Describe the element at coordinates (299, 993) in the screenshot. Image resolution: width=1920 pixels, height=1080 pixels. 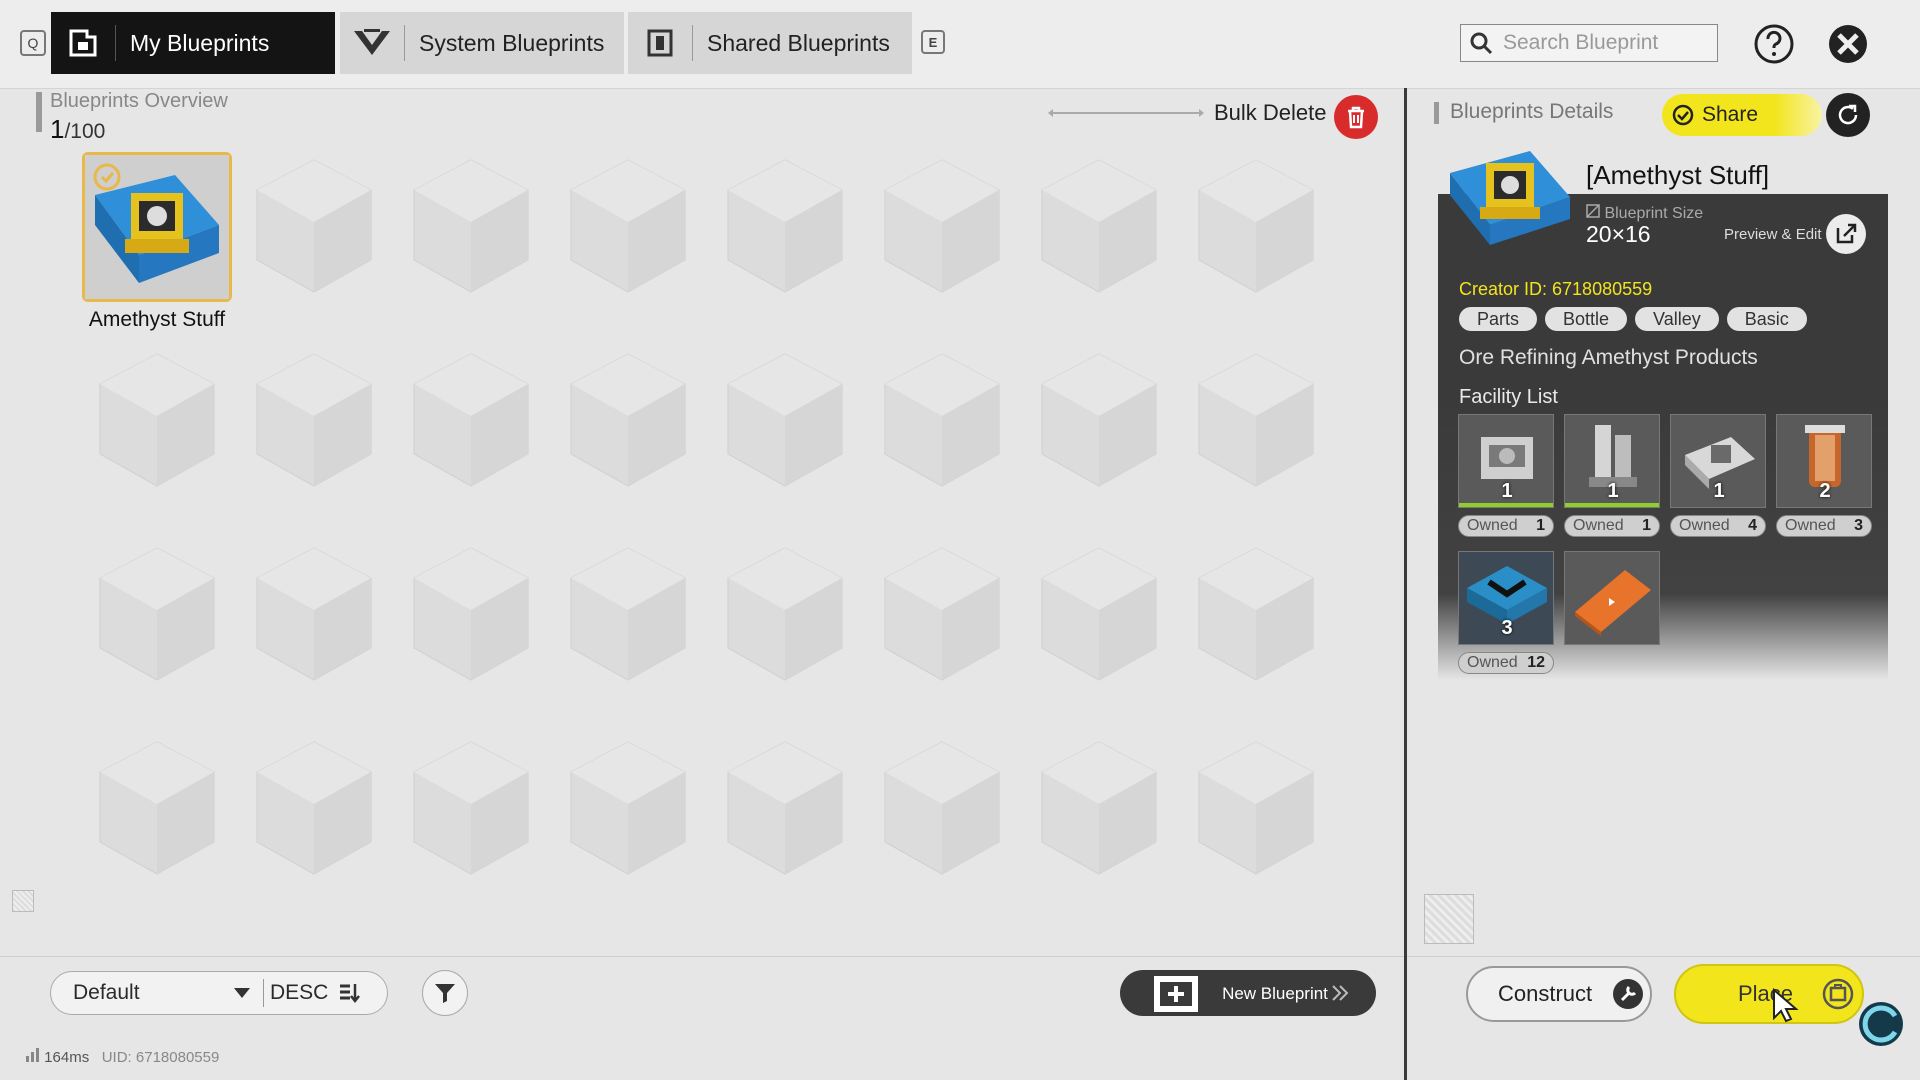
I see `sort-order-label: DESC` at that location.